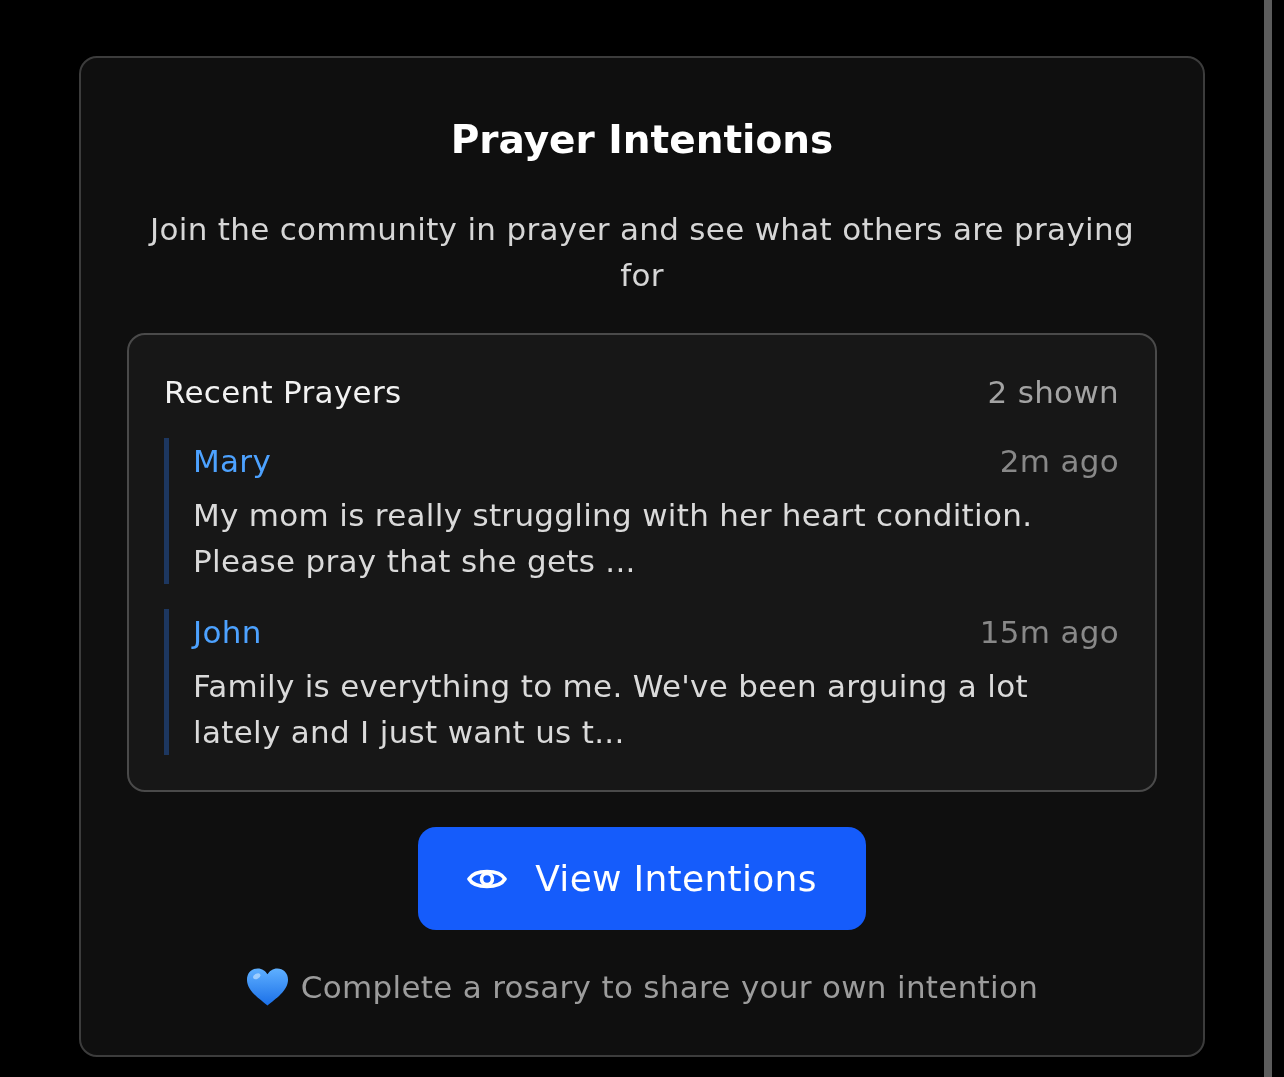  What do you see at coordinates (1059, 461) in the screenshot?
I see `timestamp: 2m ago` at bounding box center [1059, 461].